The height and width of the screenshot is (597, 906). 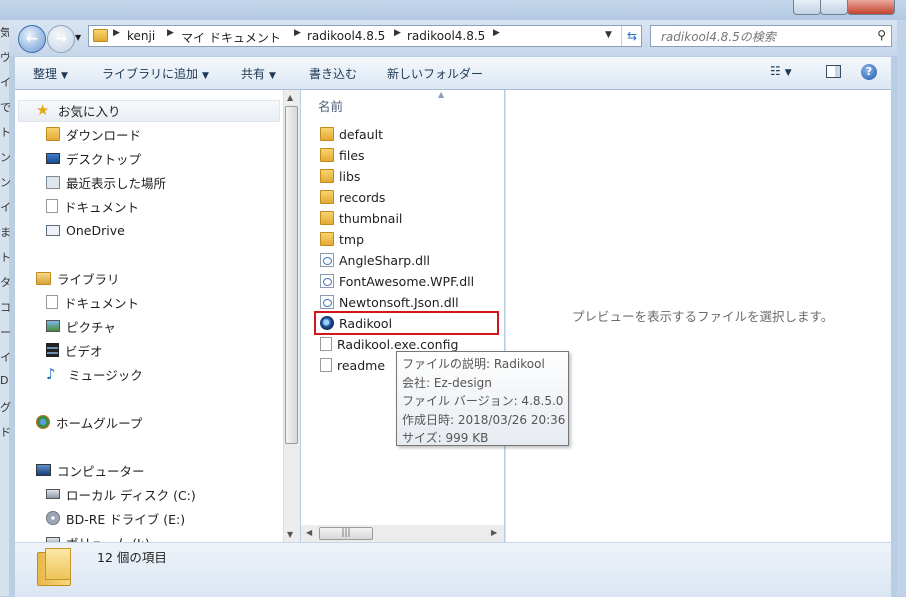 I want to click on nav-computer: コンピューター, so click(x=90, y=470).